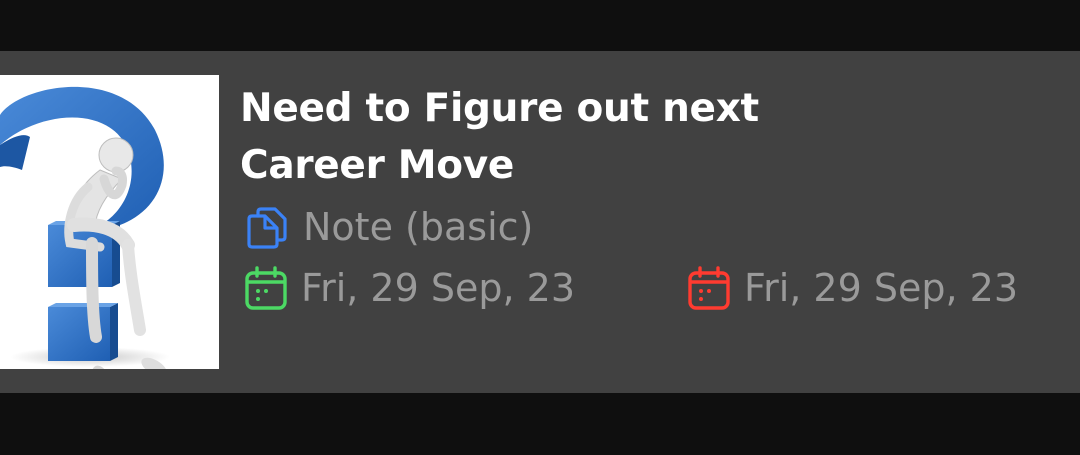 The width and height of the screenshot is (1080, 455). I want to click on due-date-row: Fri, 29 Sep, 23, so click(852, 288).